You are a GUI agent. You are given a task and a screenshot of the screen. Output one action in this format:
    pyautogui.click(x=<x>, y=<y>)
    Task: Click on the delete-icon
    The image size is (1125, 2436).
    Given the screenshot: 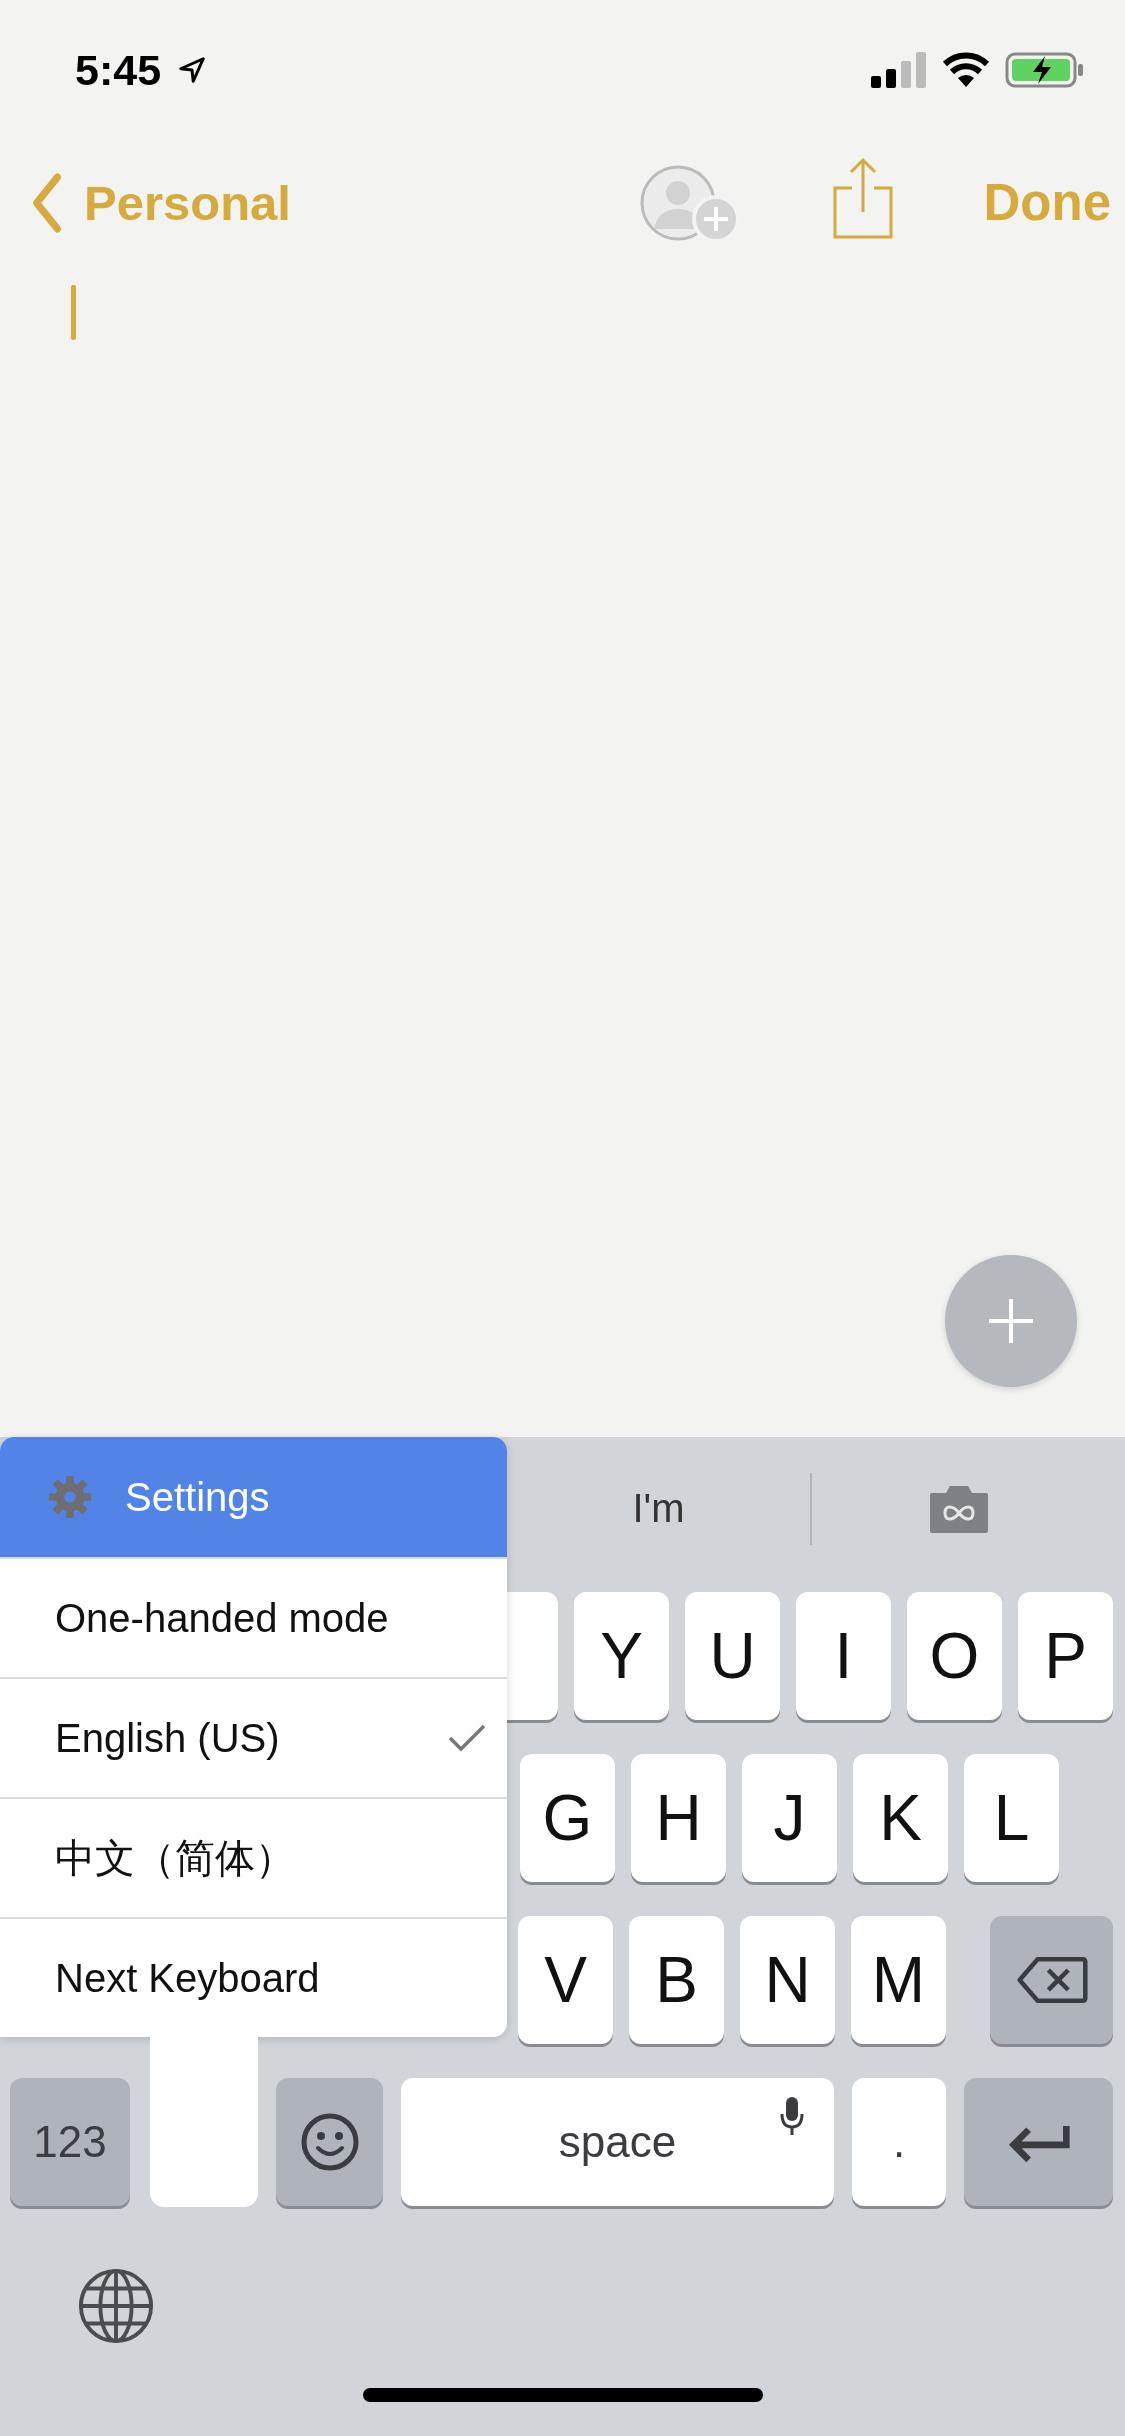 What is the action you would take?
    pyautogui.click(x=1051, y=1980)
    